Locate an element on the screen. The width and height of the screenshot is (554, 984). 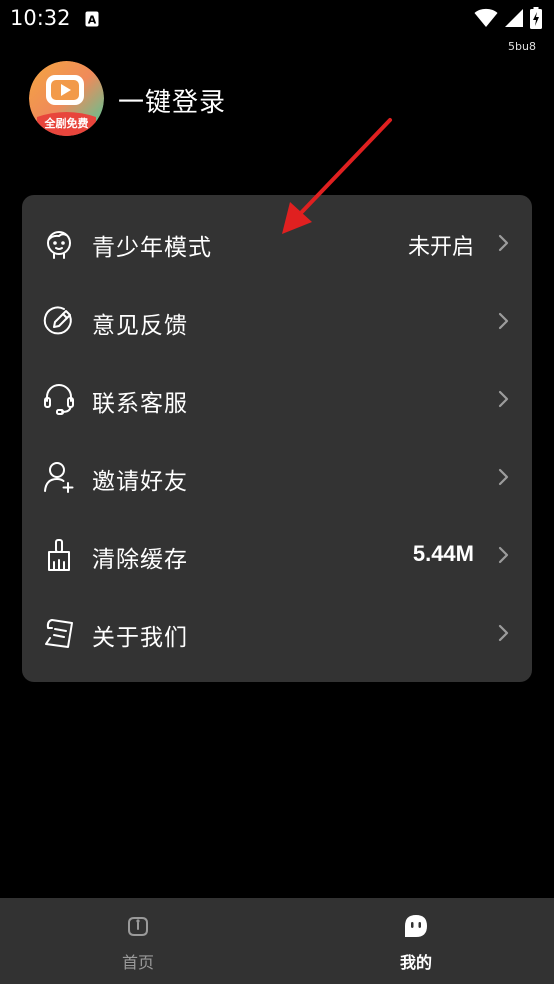
avatar: 全剧免费 is located at coordinates (66, 98).